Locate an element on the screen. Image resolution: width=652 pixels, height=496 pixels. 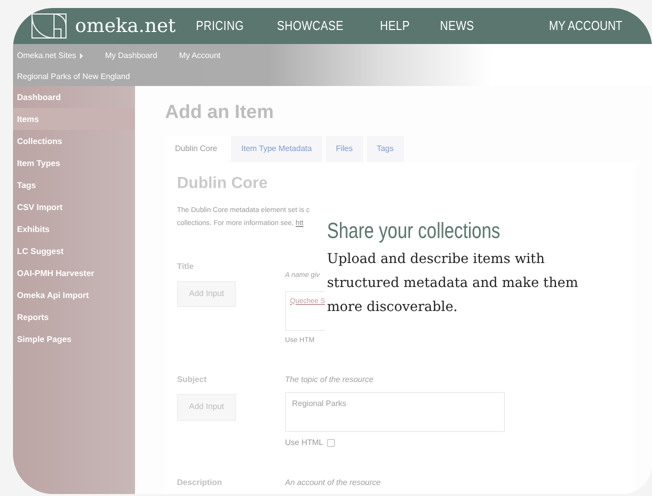
sidebar-item: Items is located at coordinates (74, 119).